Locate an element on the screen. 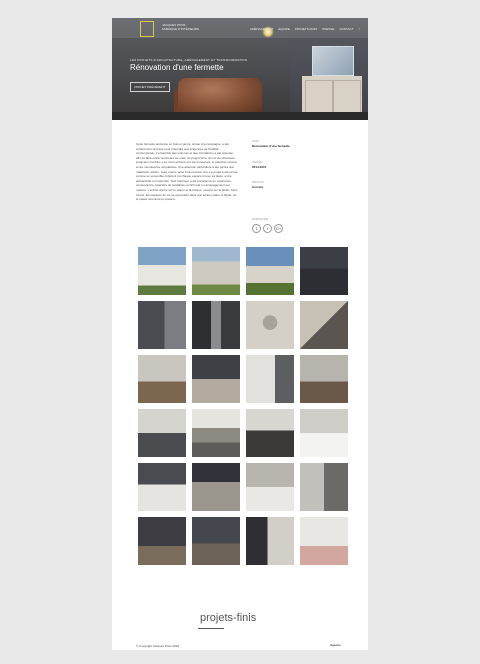 The width and height of the screenshot is (480, 664). share-buttons: 𝕥 f G+ is located at coordinates (267, 228).